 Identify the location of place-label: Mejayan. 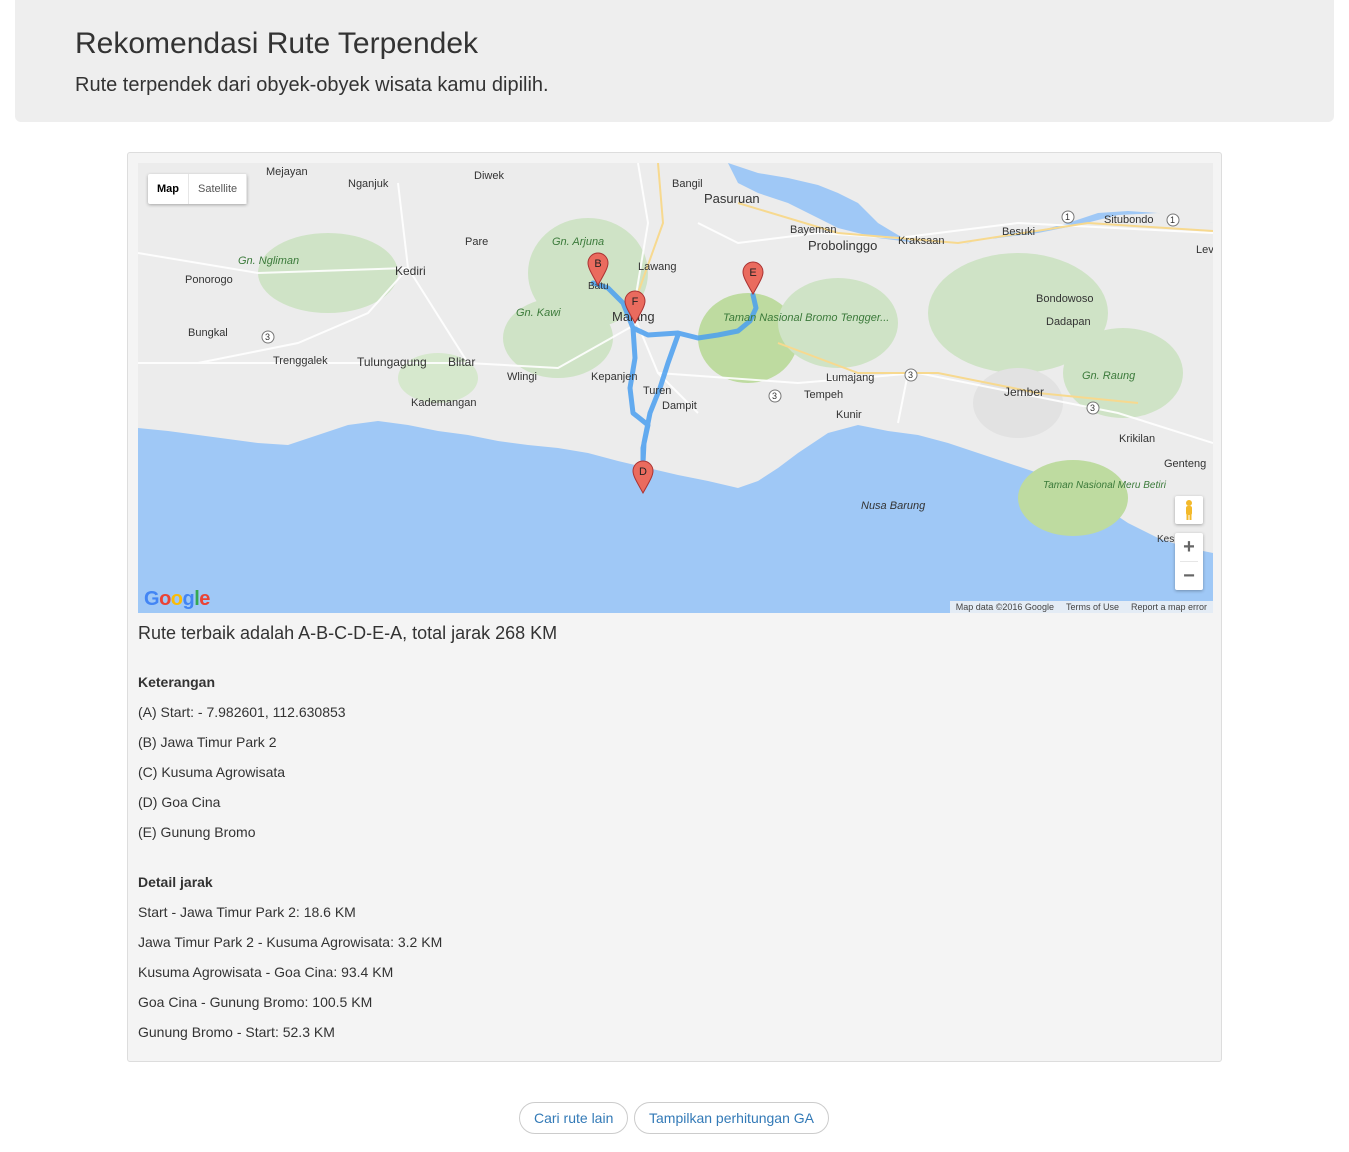
(287, 172).